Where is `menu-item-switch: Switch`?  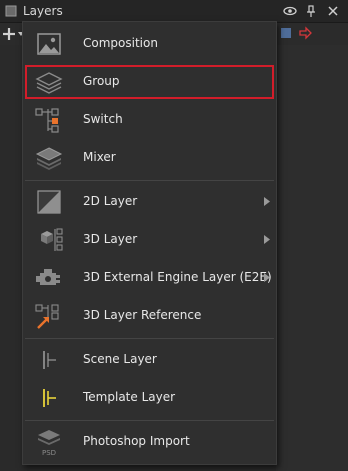 menu-item-switch: Switch is located at coordinates (149, 120).